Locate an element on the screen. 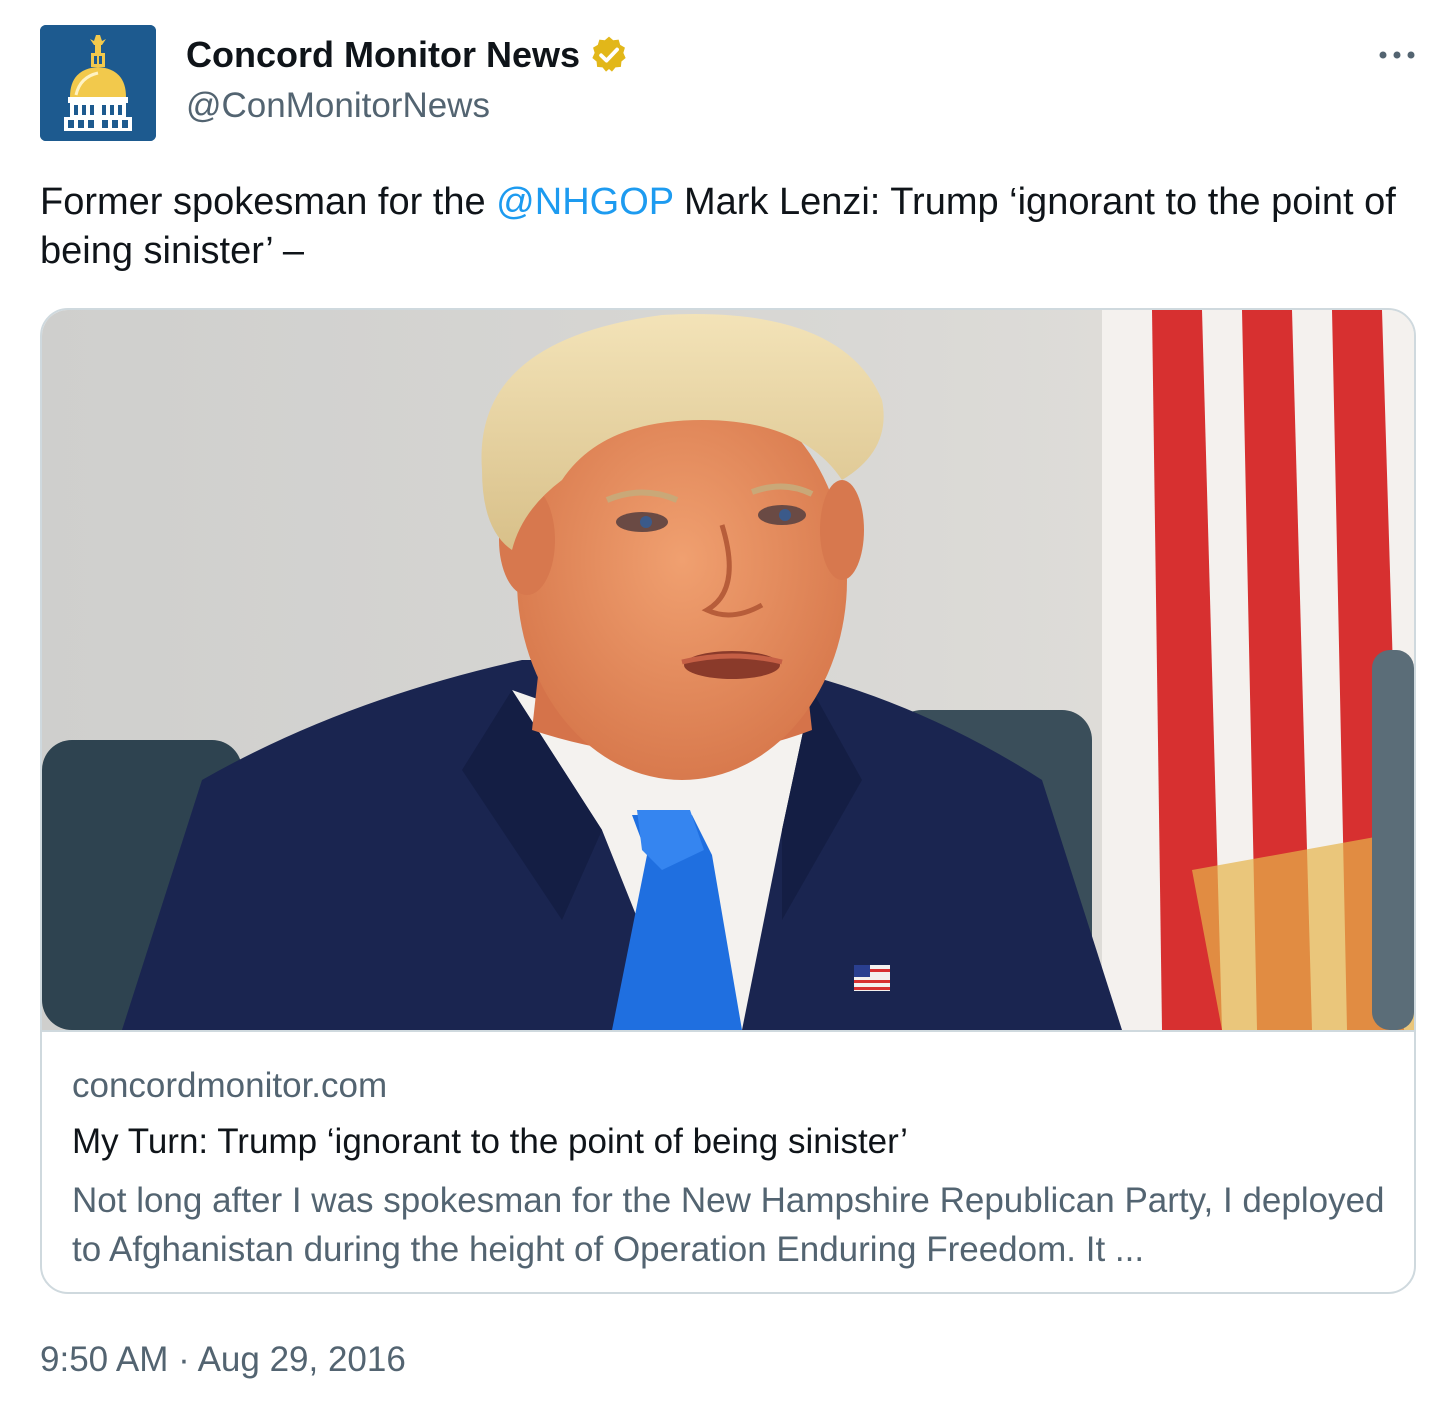 The height and width of the screenshot is (1418, 1456). account-handle: @ConMonitorNews is located at coordinates (338, 106).